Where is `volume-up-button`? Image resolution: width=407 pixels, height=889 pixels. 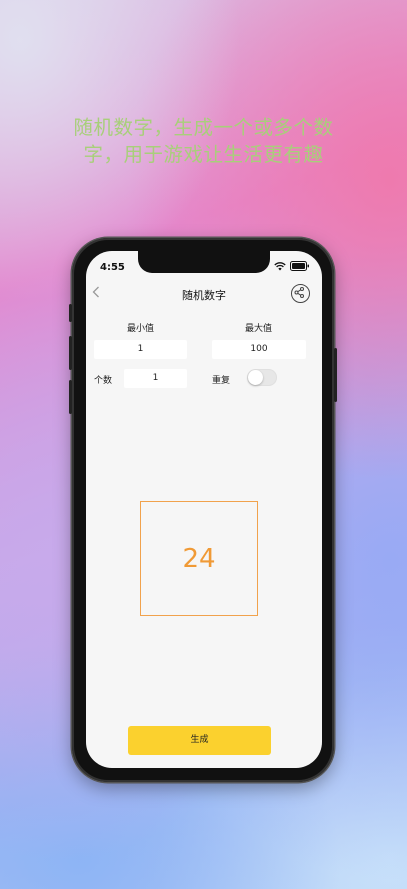 volume-up-button is located at coordinates (70, 353).